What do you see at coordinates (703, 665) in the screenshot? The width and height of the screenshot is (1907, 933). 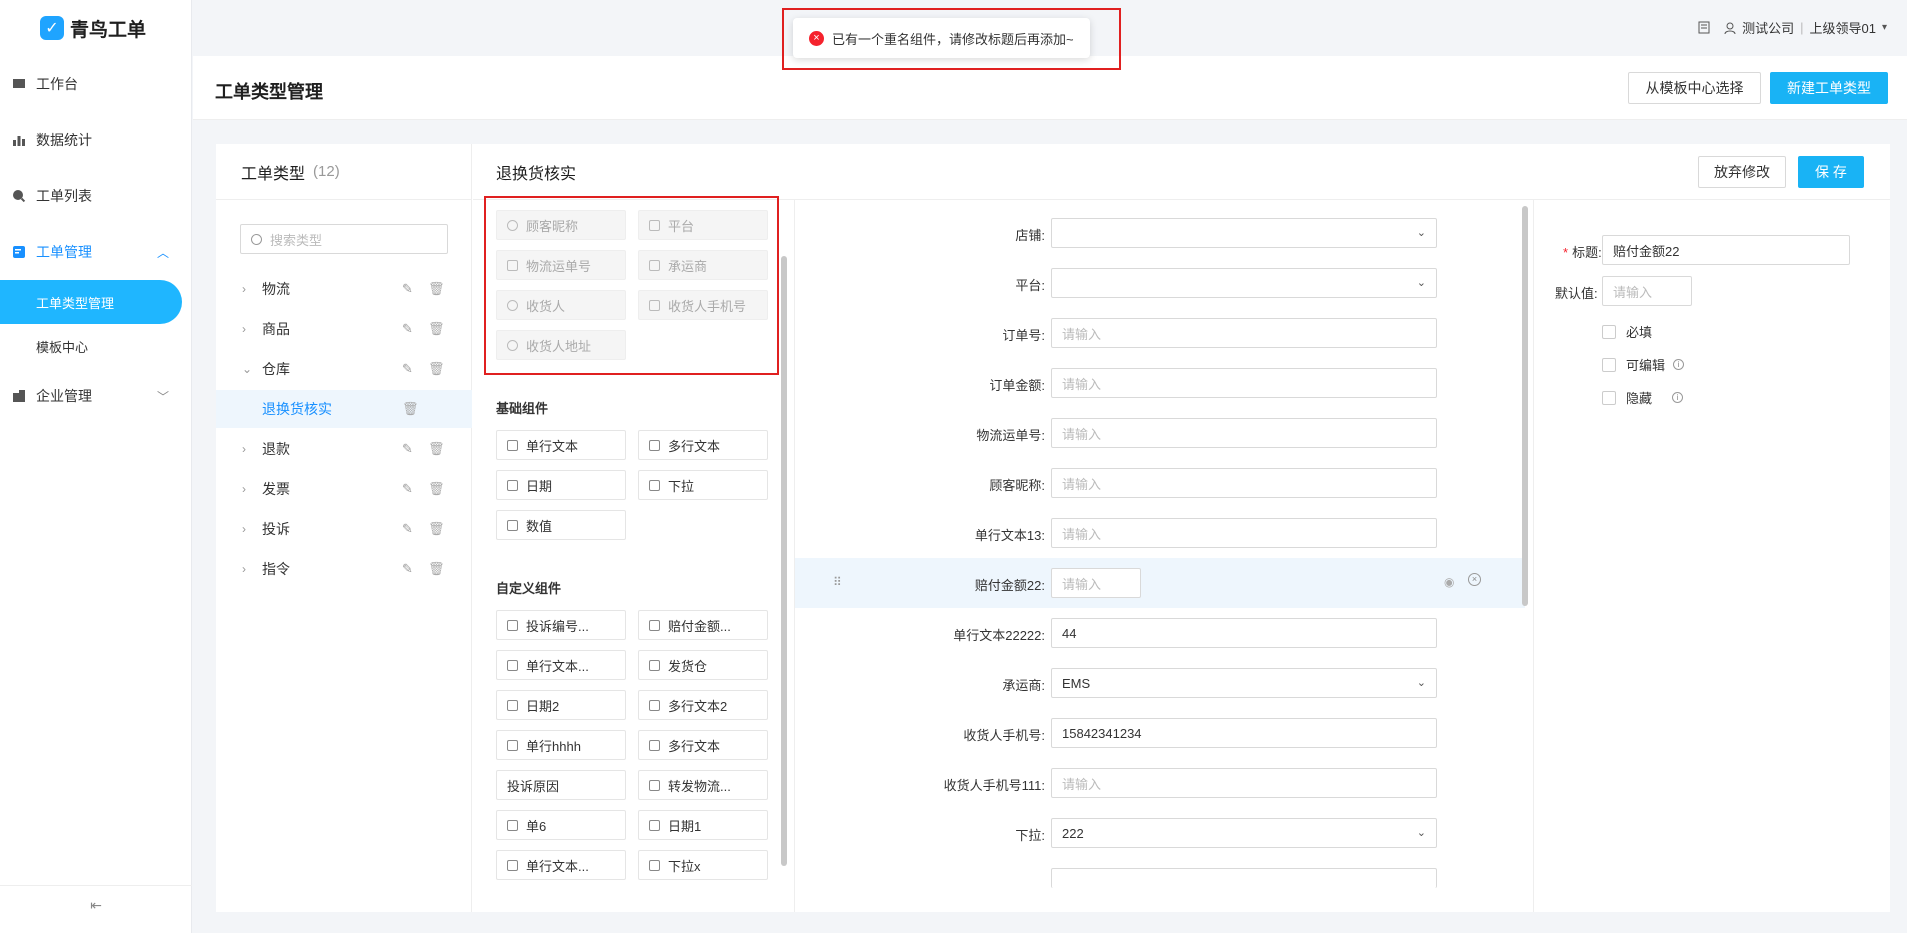 I see `component-chip: 发货仓` at bounding box center [703, 665].